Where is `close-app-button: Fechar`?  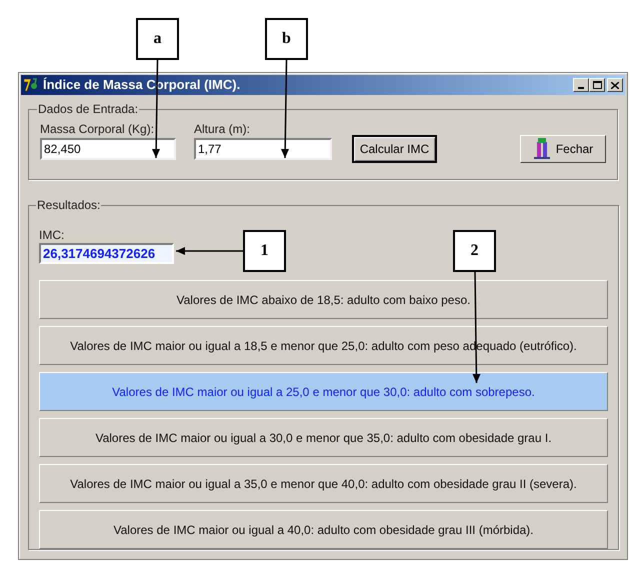
close-app-button: Fechar is located at coordinates (563, 149).